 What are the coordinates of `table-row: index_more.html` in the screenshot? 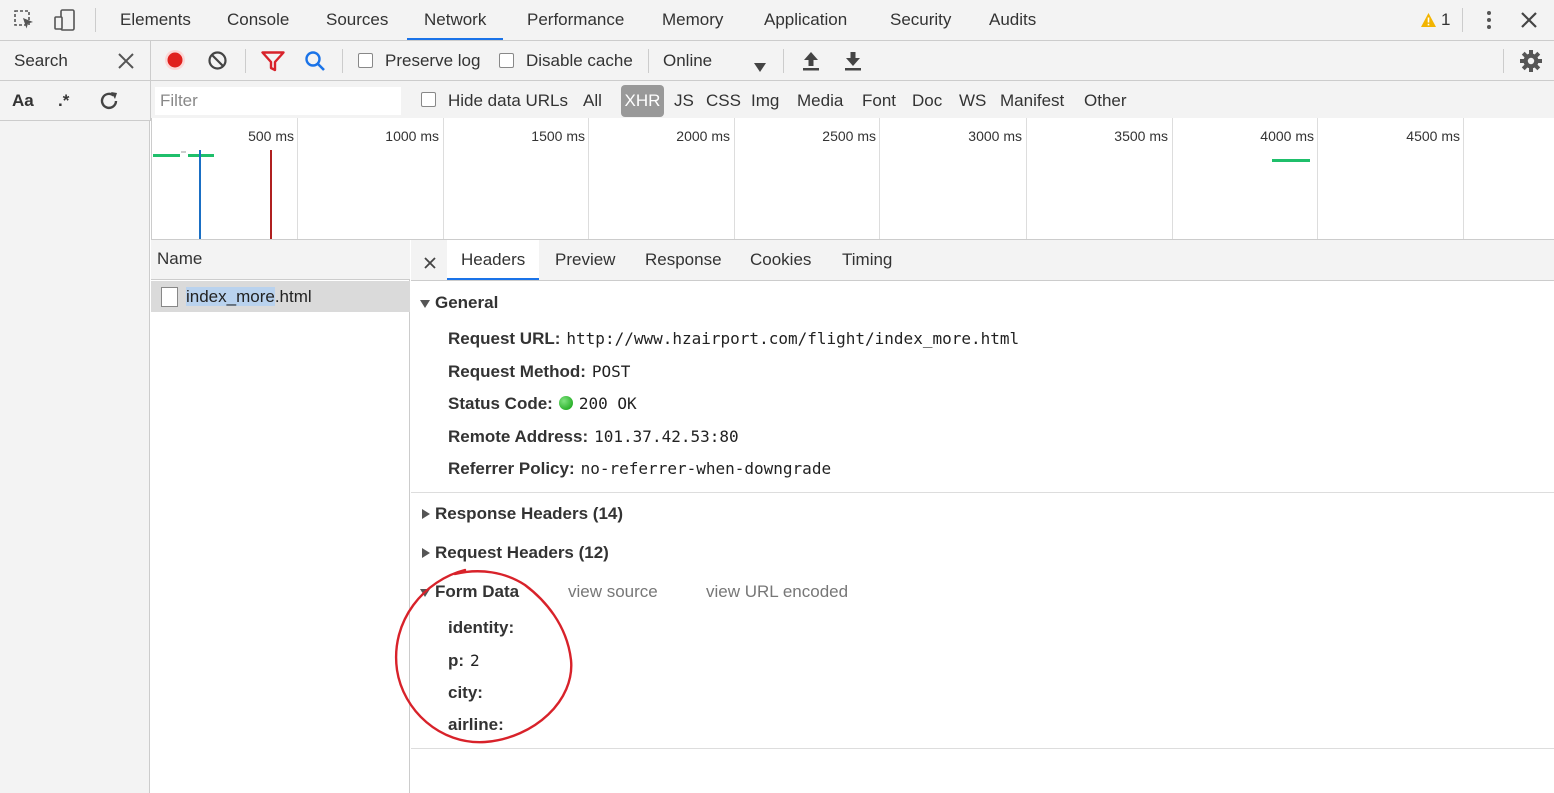 It's located at (280, 296).